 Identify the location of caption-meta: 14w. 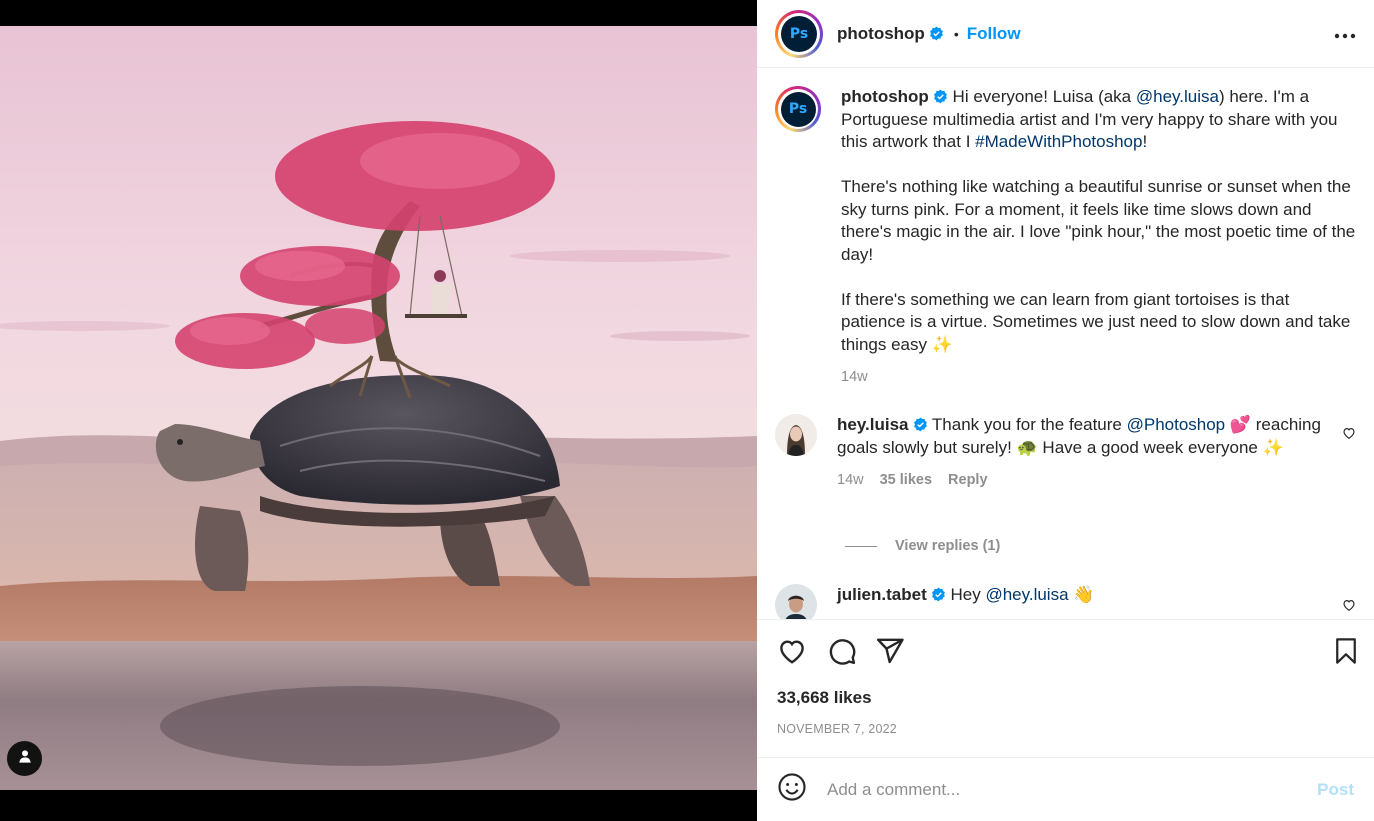
(1098, 377).